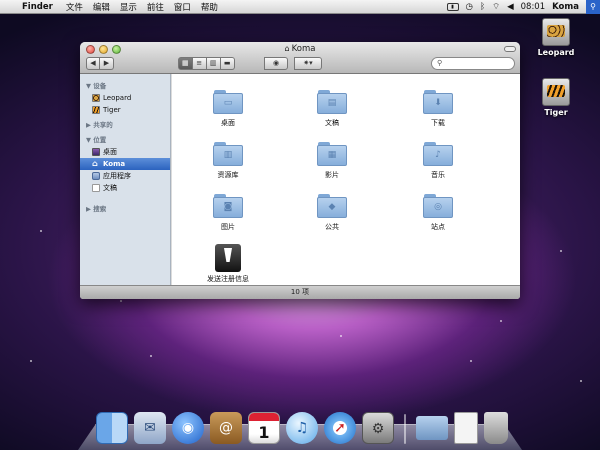 The image size is (600, 450). I want to click on dock: ✉ ◉ @ 1 ♫ ➚ ⚙, so click(302, 428).